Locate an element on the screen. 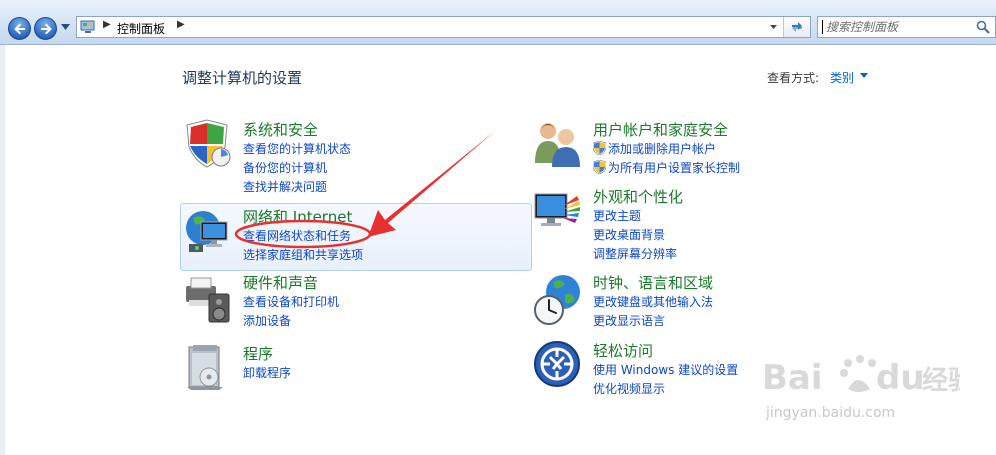 This screenshot has width=996, height=455. svg-text: 经验 is located at coordinates (941, 380).